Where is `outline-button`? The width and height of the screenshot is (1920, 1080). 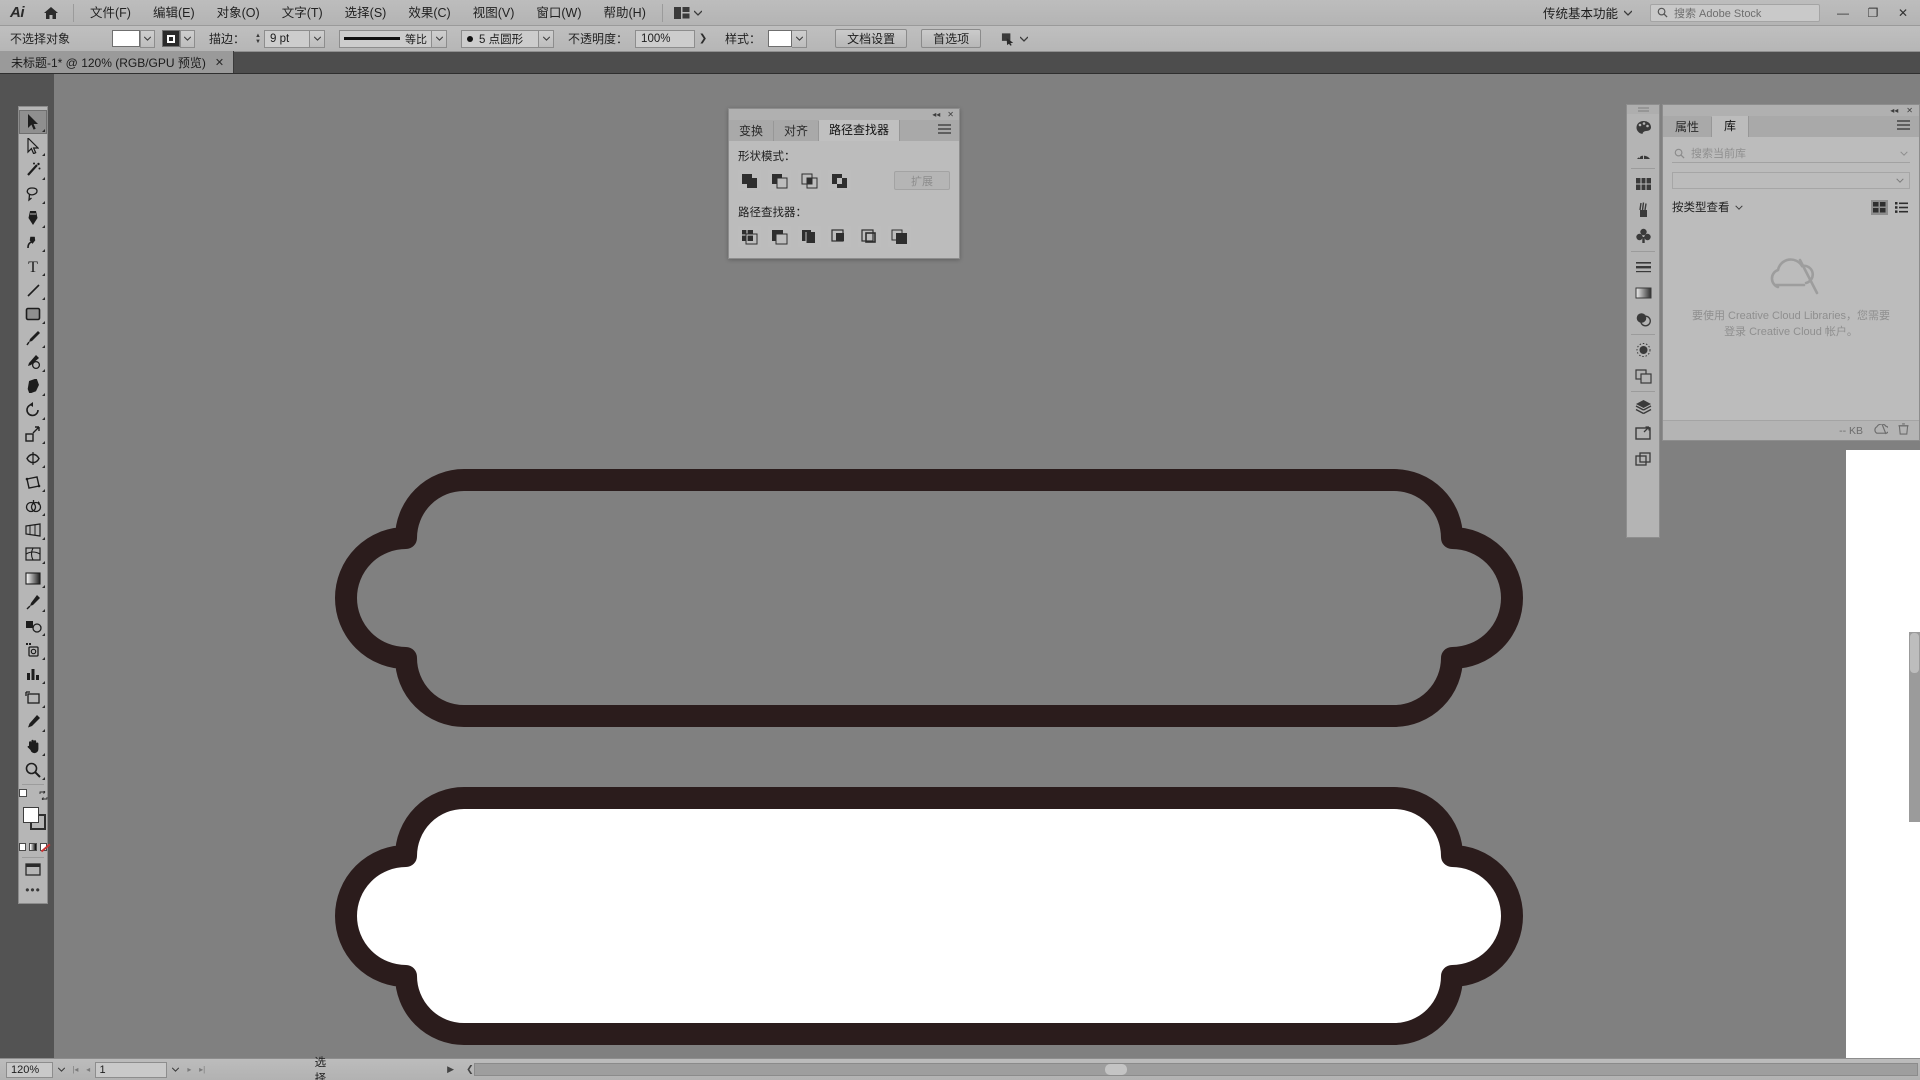
outline-button is located at coordinates (869, 236).